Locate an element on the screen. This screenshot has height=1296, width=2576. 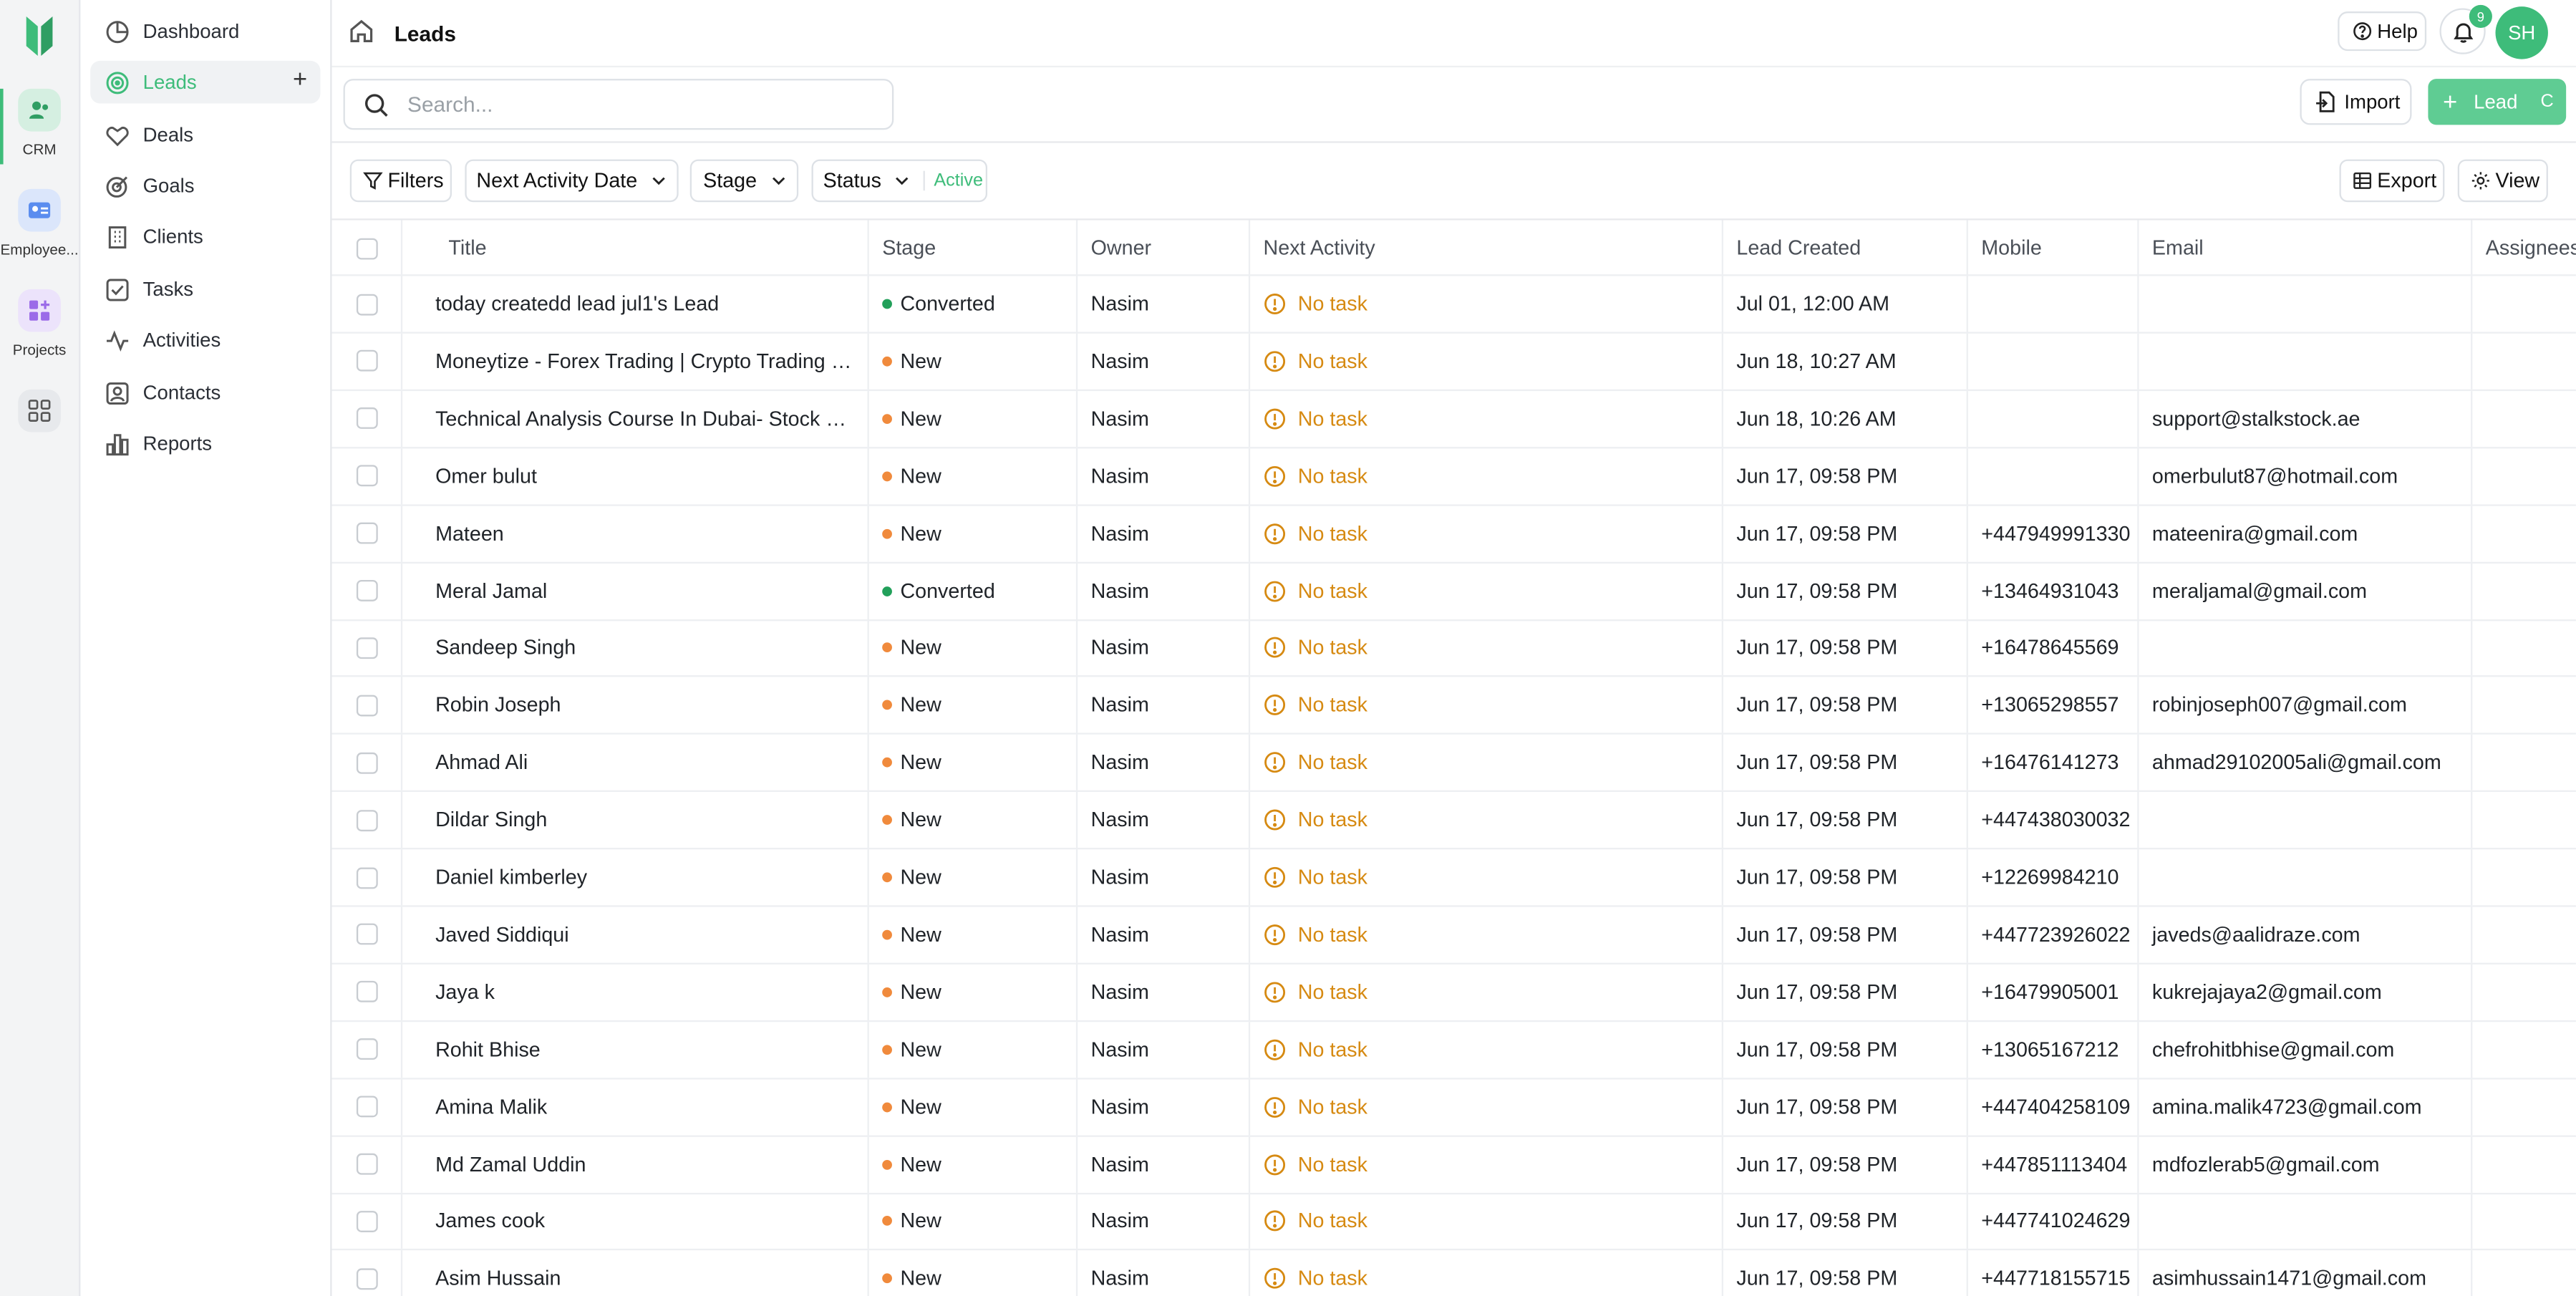
column-header-assignees: Assignees is located at coordinates (2524, 248).